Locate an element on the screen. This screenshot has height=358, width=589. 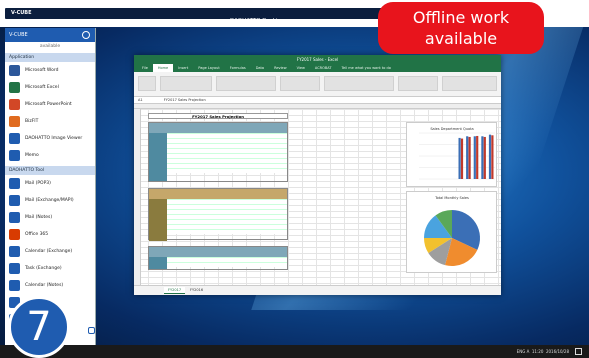
panel-section-header: Application is located at coordinates (50, 57).